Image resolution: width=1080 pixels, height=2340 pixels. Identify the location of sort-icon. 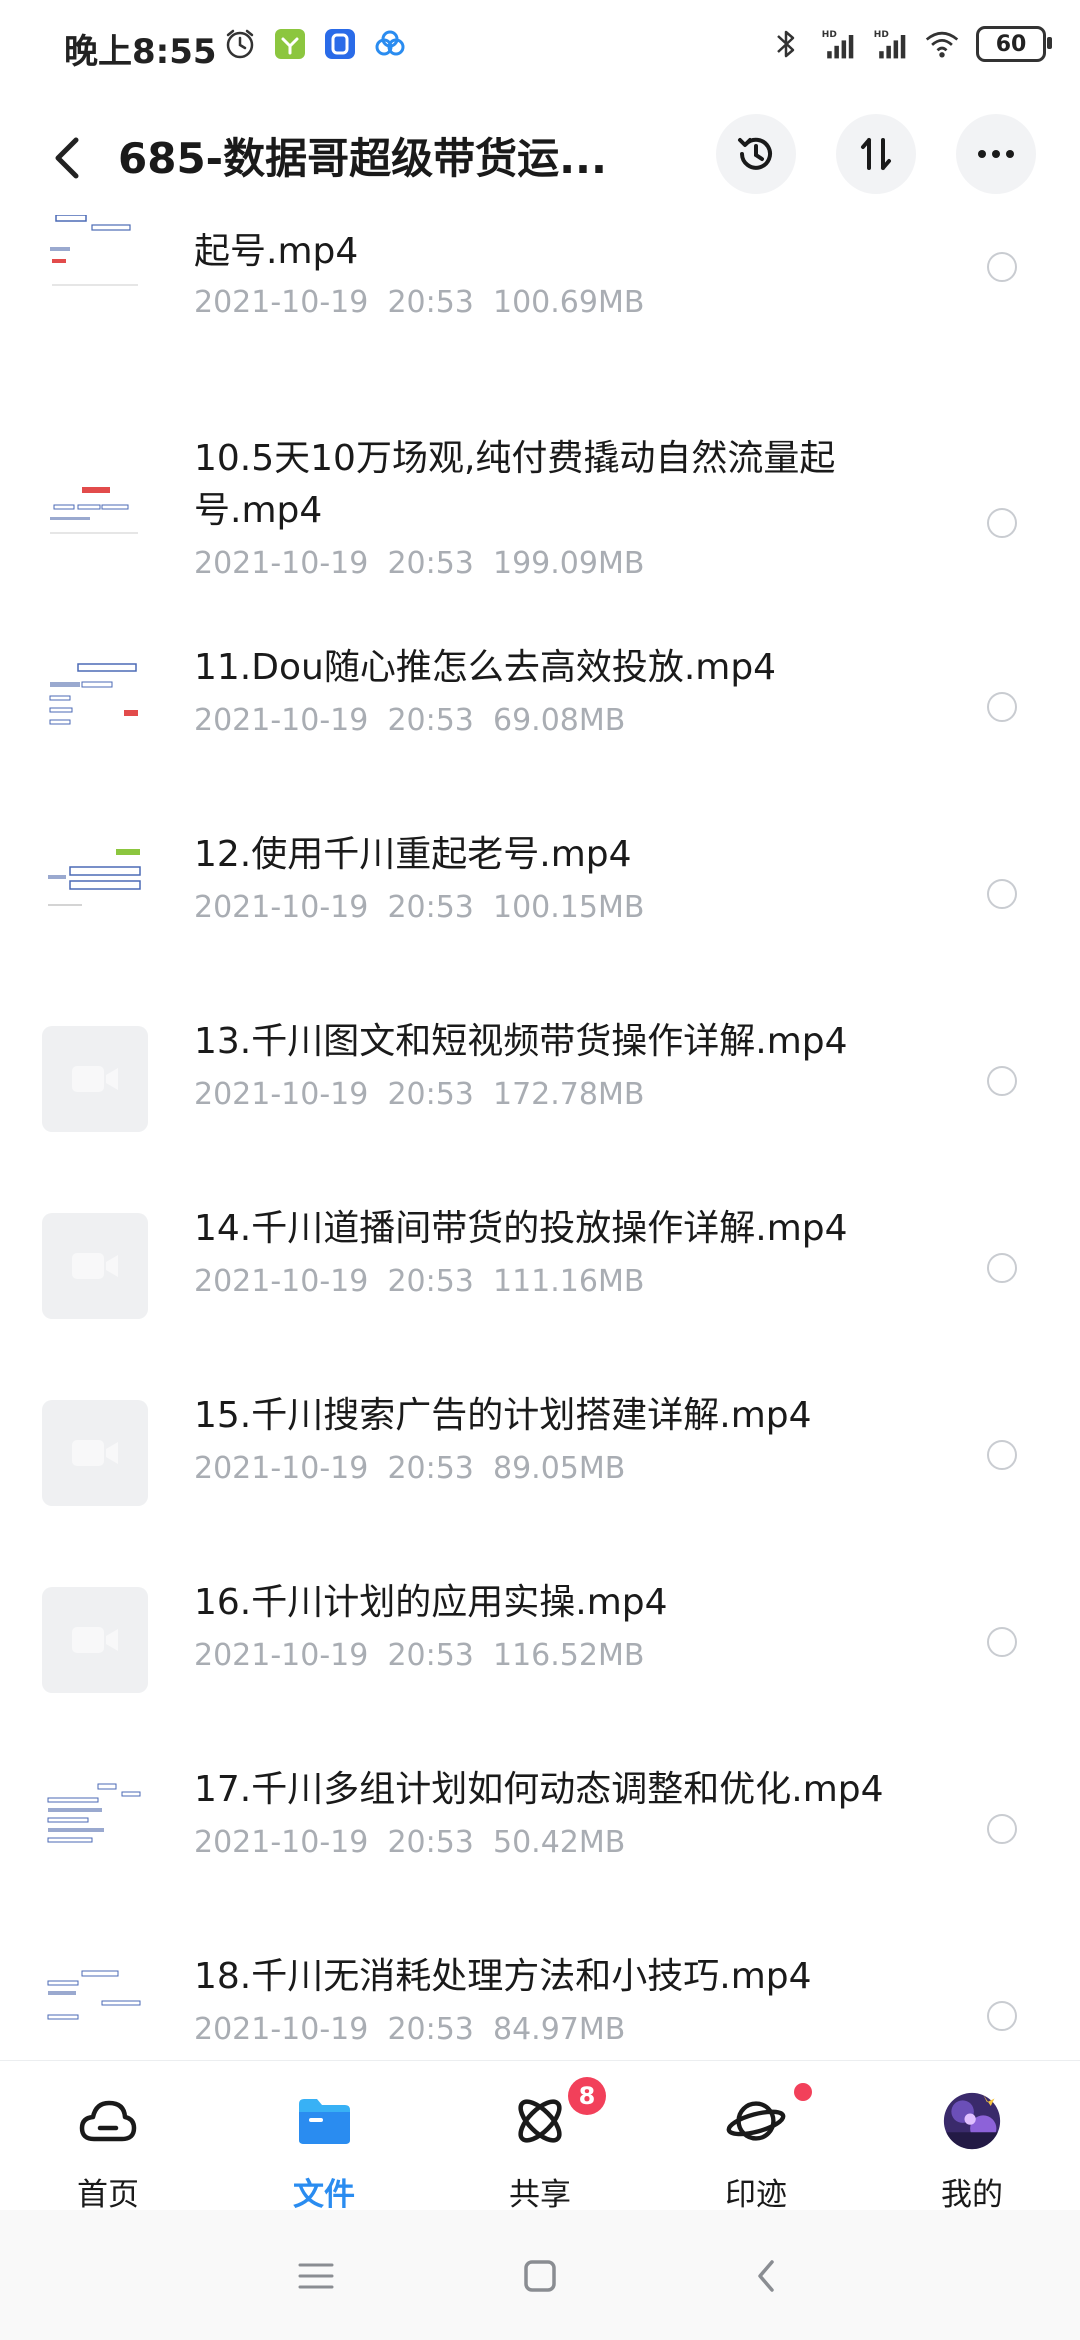
(876, 154).